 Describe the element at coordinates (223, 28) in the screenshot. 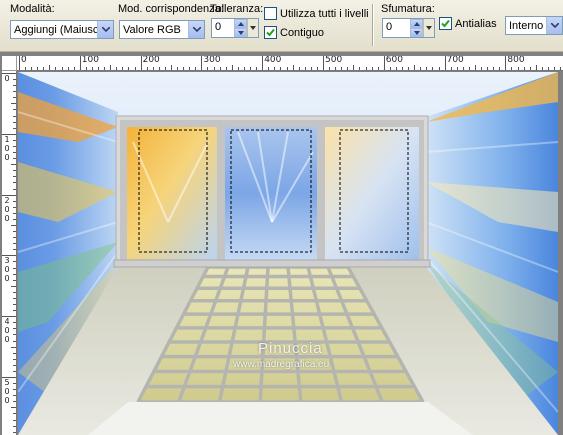

I see `tolerance-value: 0` at that location.